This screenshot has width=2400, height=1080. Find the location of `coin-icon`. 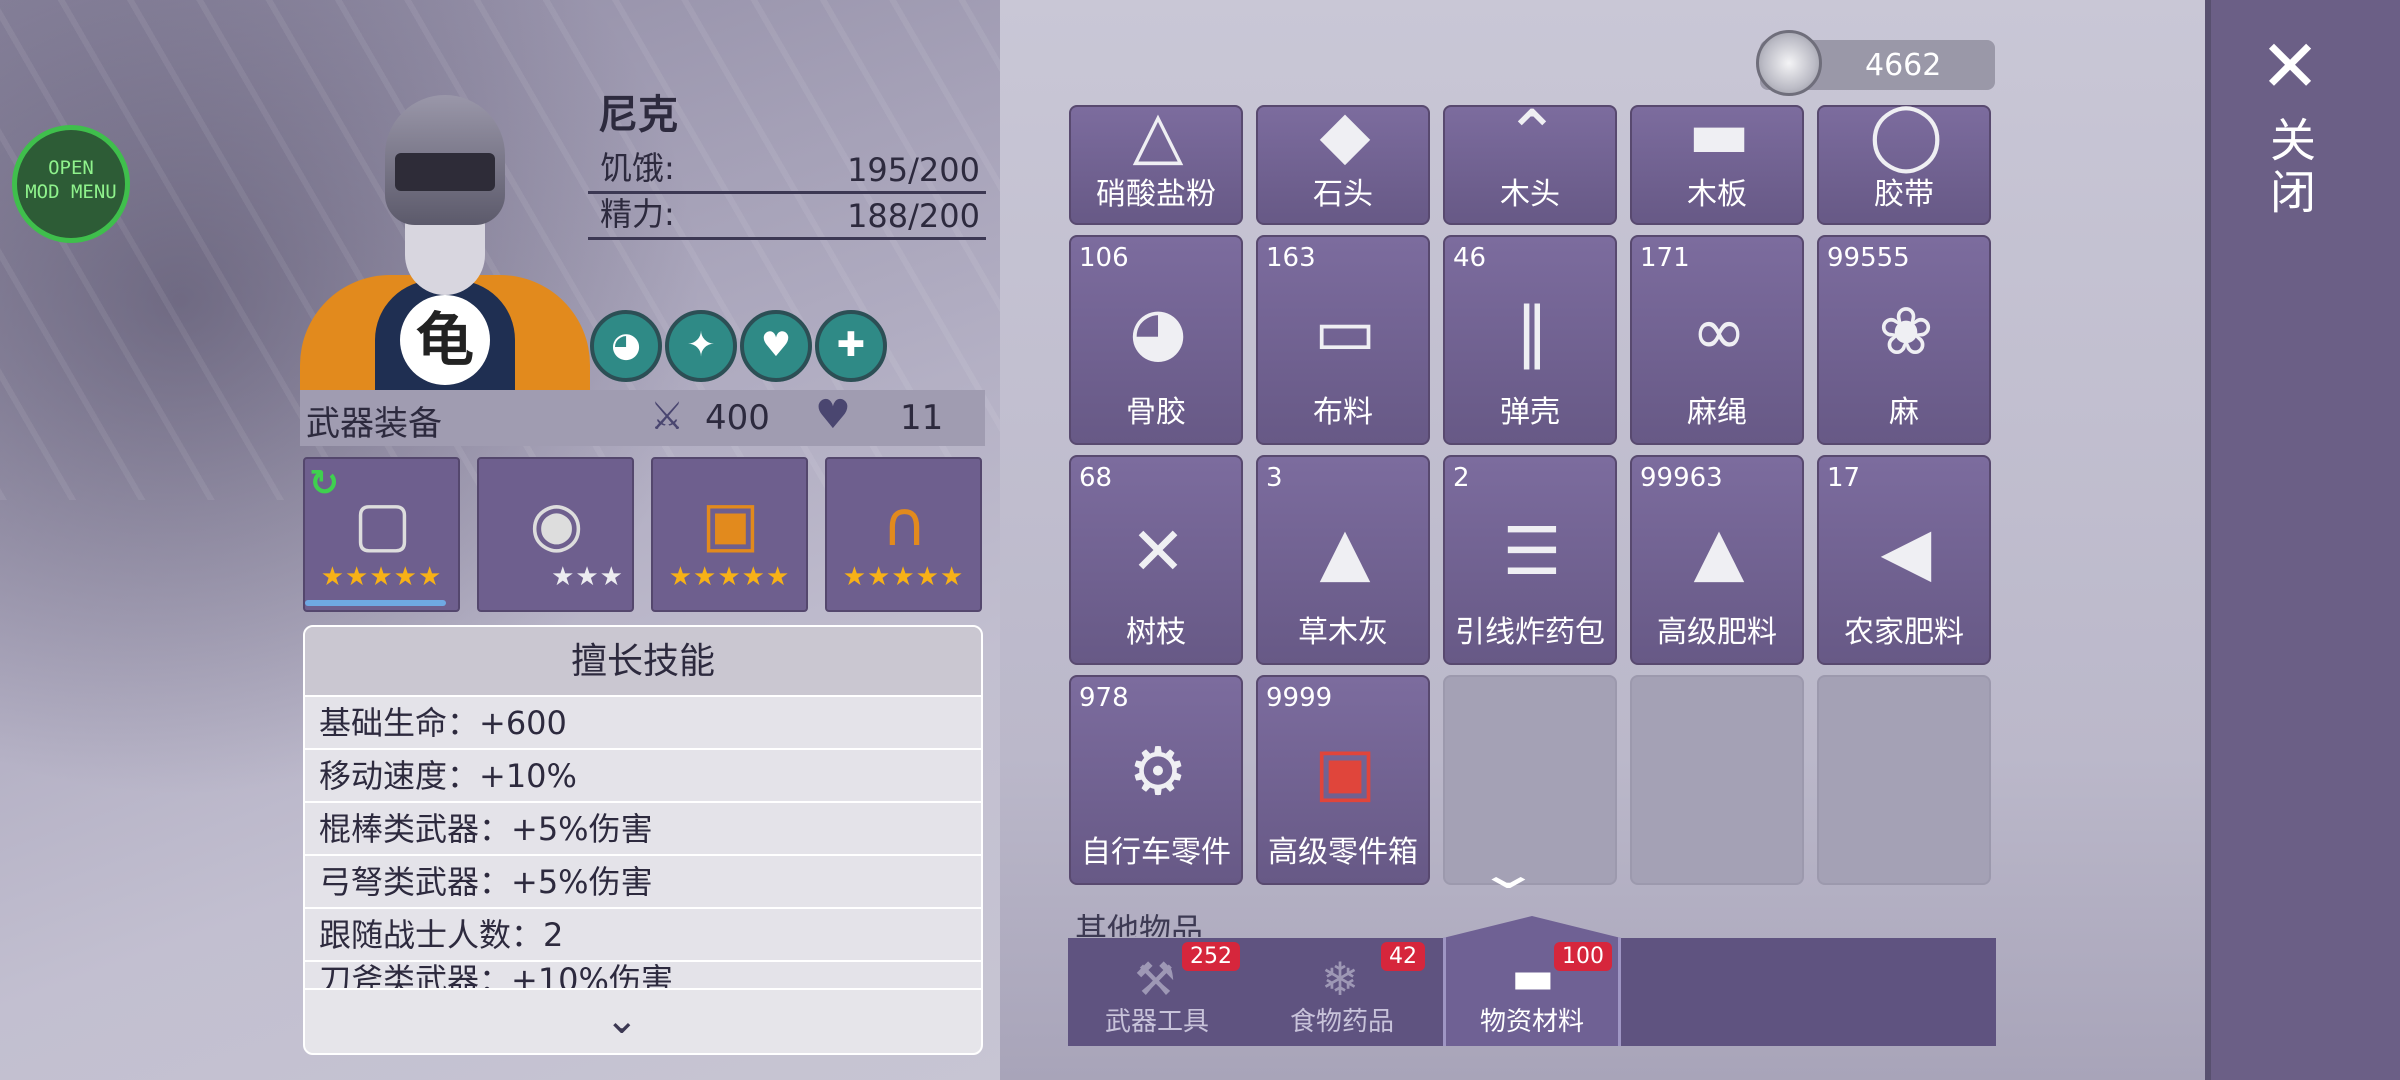

coin-icon is located at coordinates (1789, 63).